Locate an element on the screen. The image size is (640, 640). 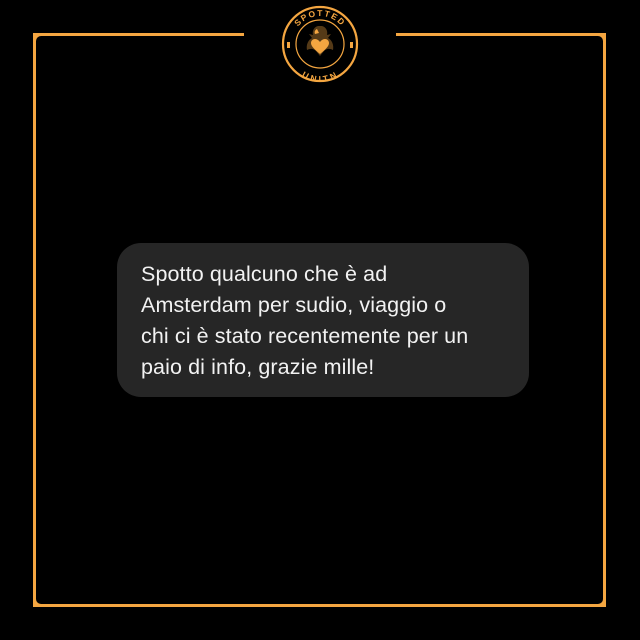
frame-bottom-line is located at coordinates (319, 605).